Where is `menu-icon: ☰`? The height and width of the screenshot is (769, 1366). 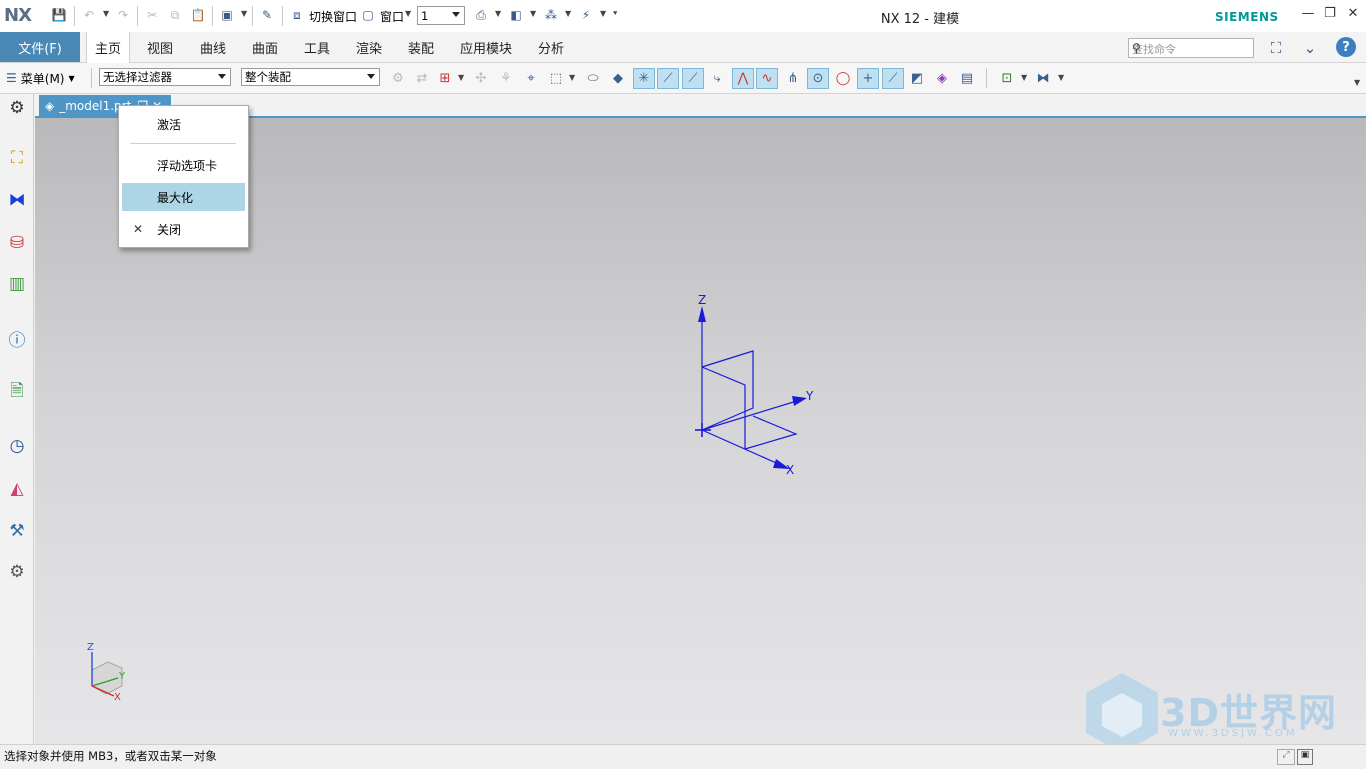 menu-icon: ☰ is located at coordinates (11, 78).